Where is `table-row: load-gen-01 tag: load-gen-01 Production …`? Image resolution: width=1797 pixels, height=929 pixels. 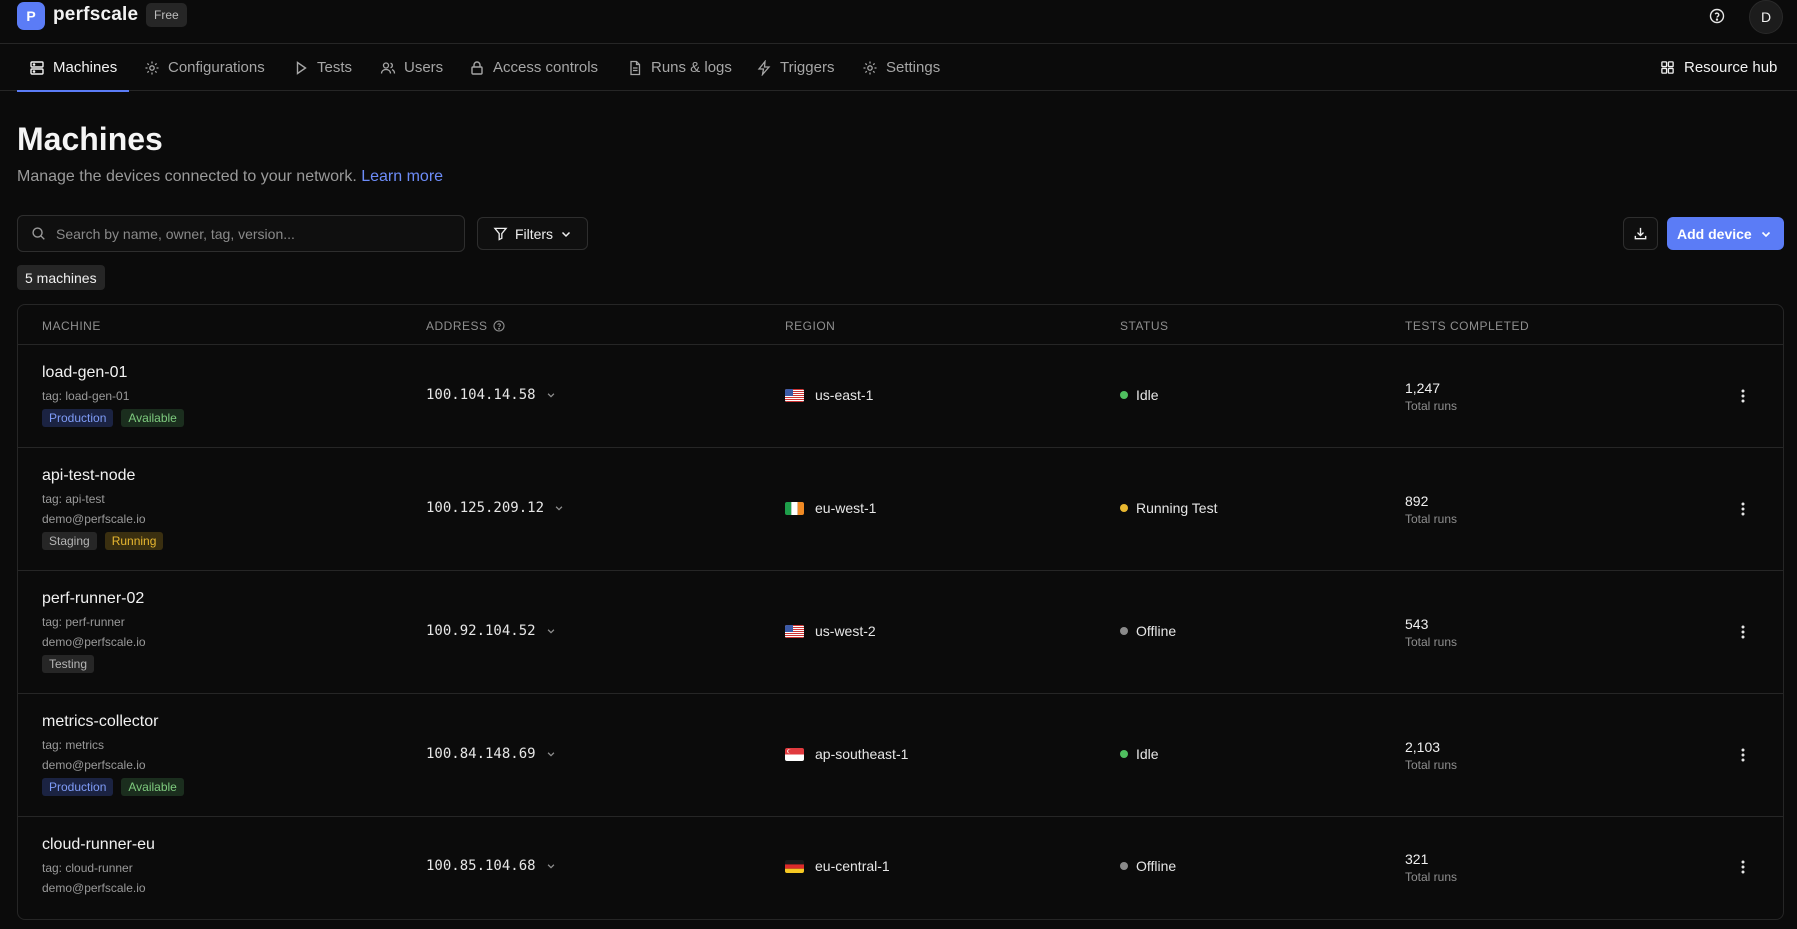
table-row: load-gen-01 tag: load-gen-01 Production … is located at coordinates (900, 396).